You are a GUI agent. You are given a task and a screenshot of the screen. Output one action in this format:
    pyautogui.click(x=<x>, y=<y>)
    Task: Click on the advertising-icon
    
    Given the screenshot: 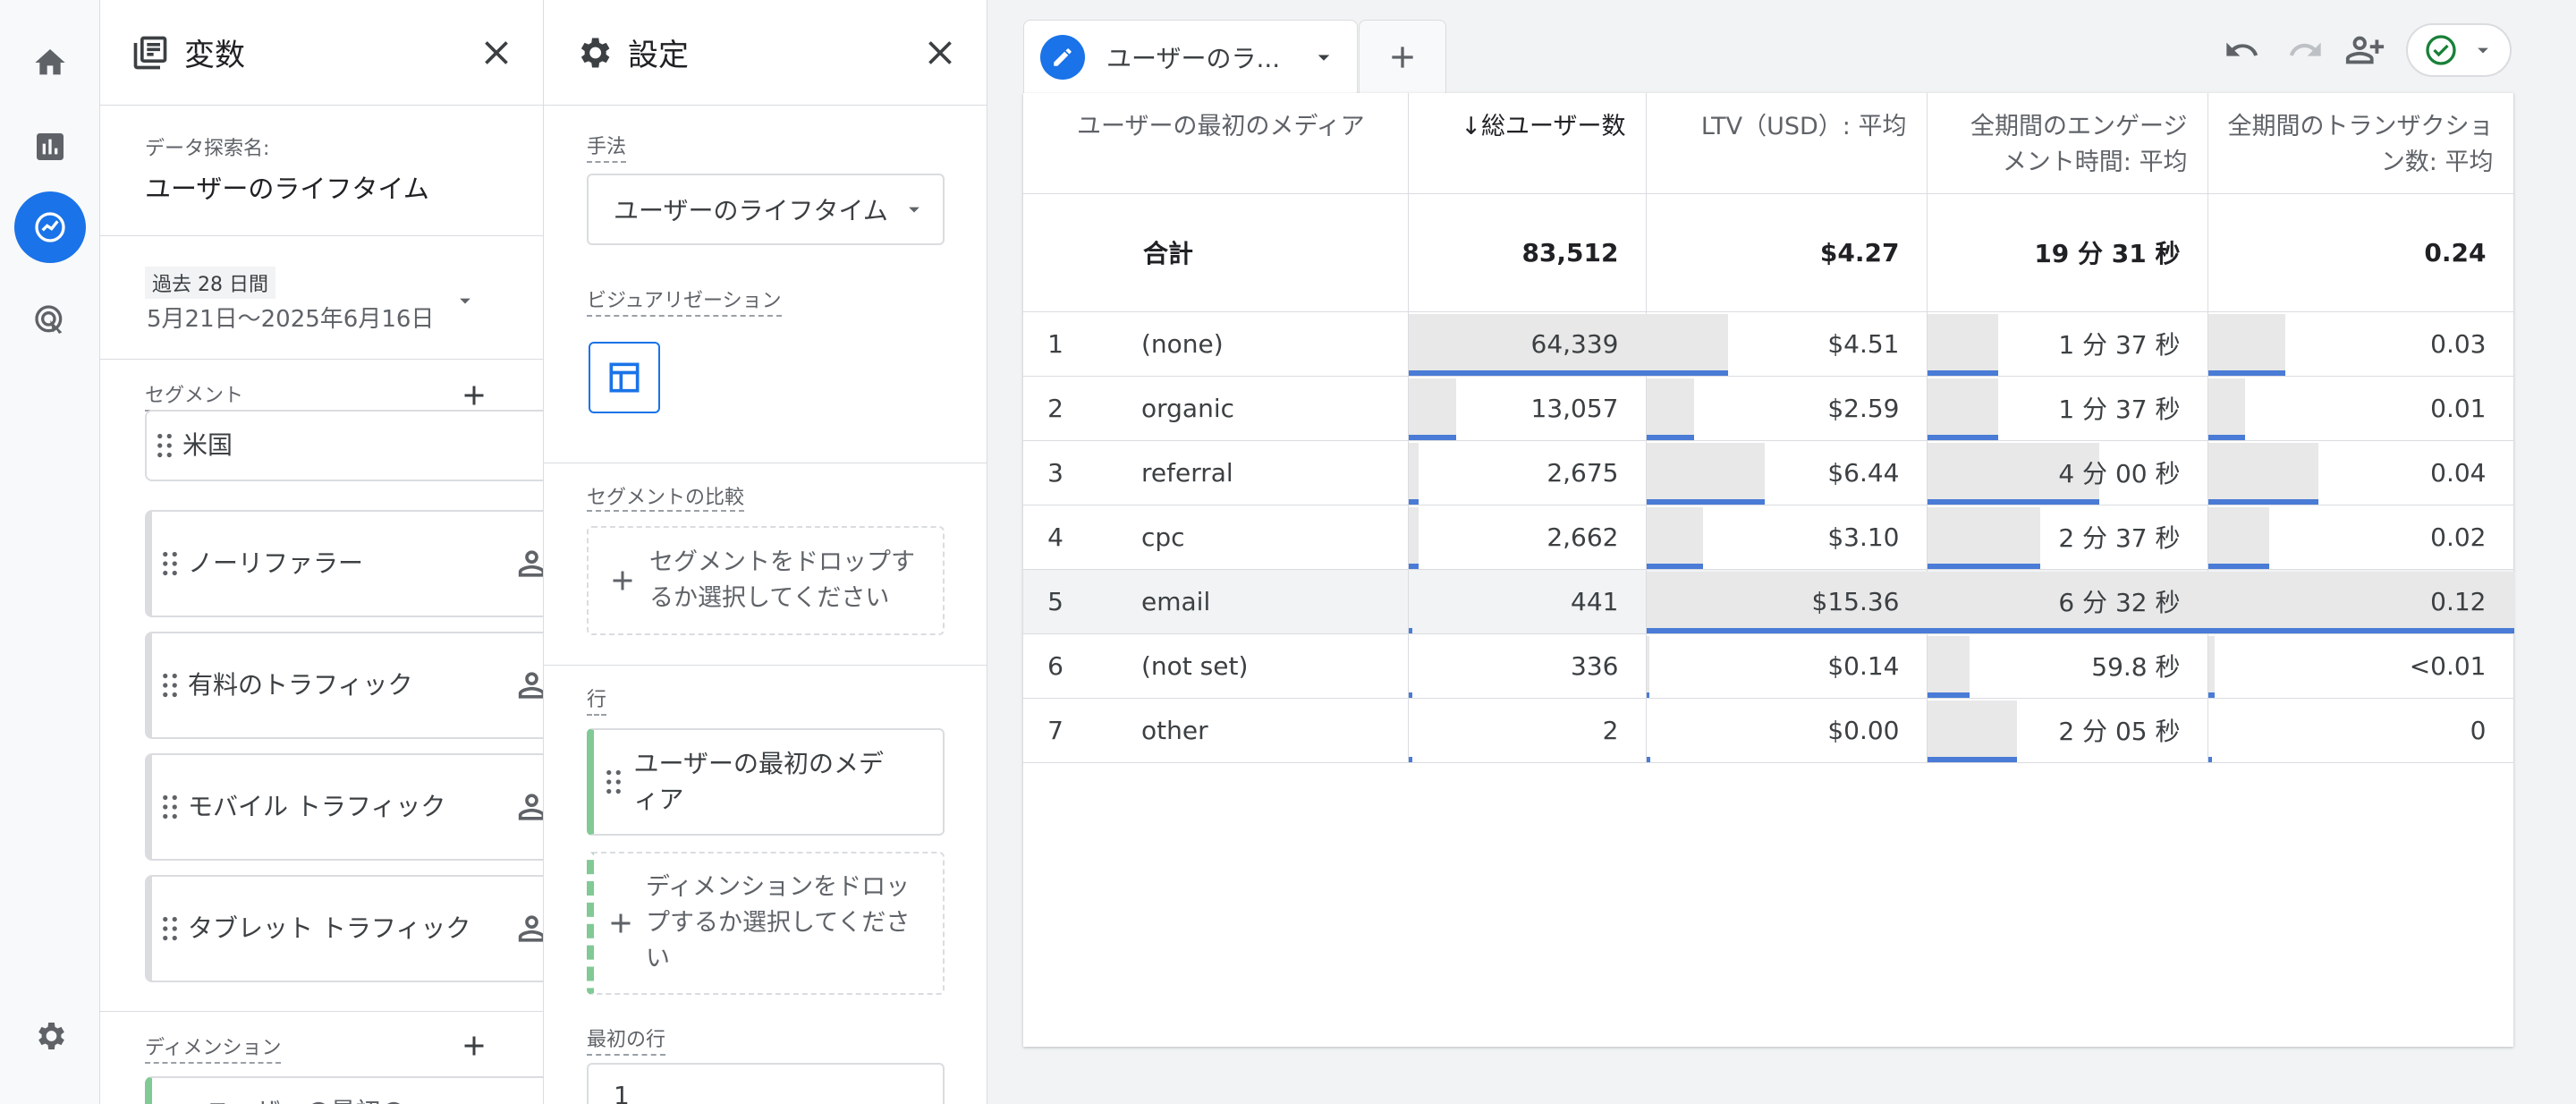 What is the action you would take?
    pyautogui.click(x=50, y=320)
    